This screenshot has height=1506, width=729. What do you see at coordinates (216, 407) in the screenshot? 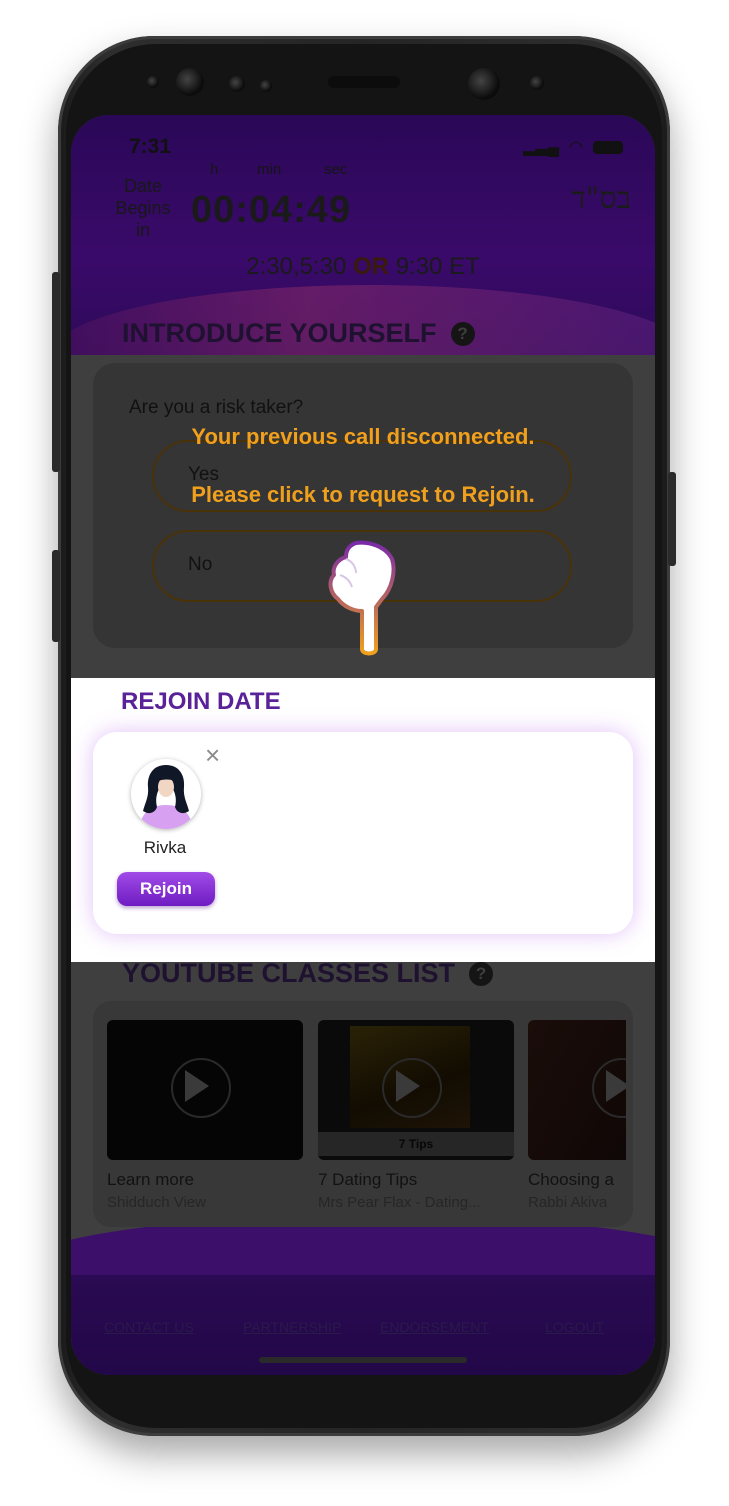
I see `question-text: Are you a risk taker?` at bounding box center [216, 407].